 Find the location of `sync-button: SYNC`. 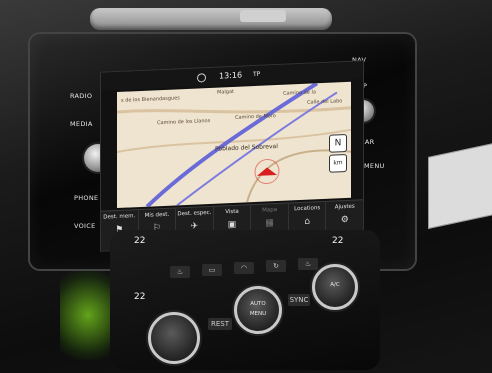

sync-button: SYNC is located at coordinates (299, 300).